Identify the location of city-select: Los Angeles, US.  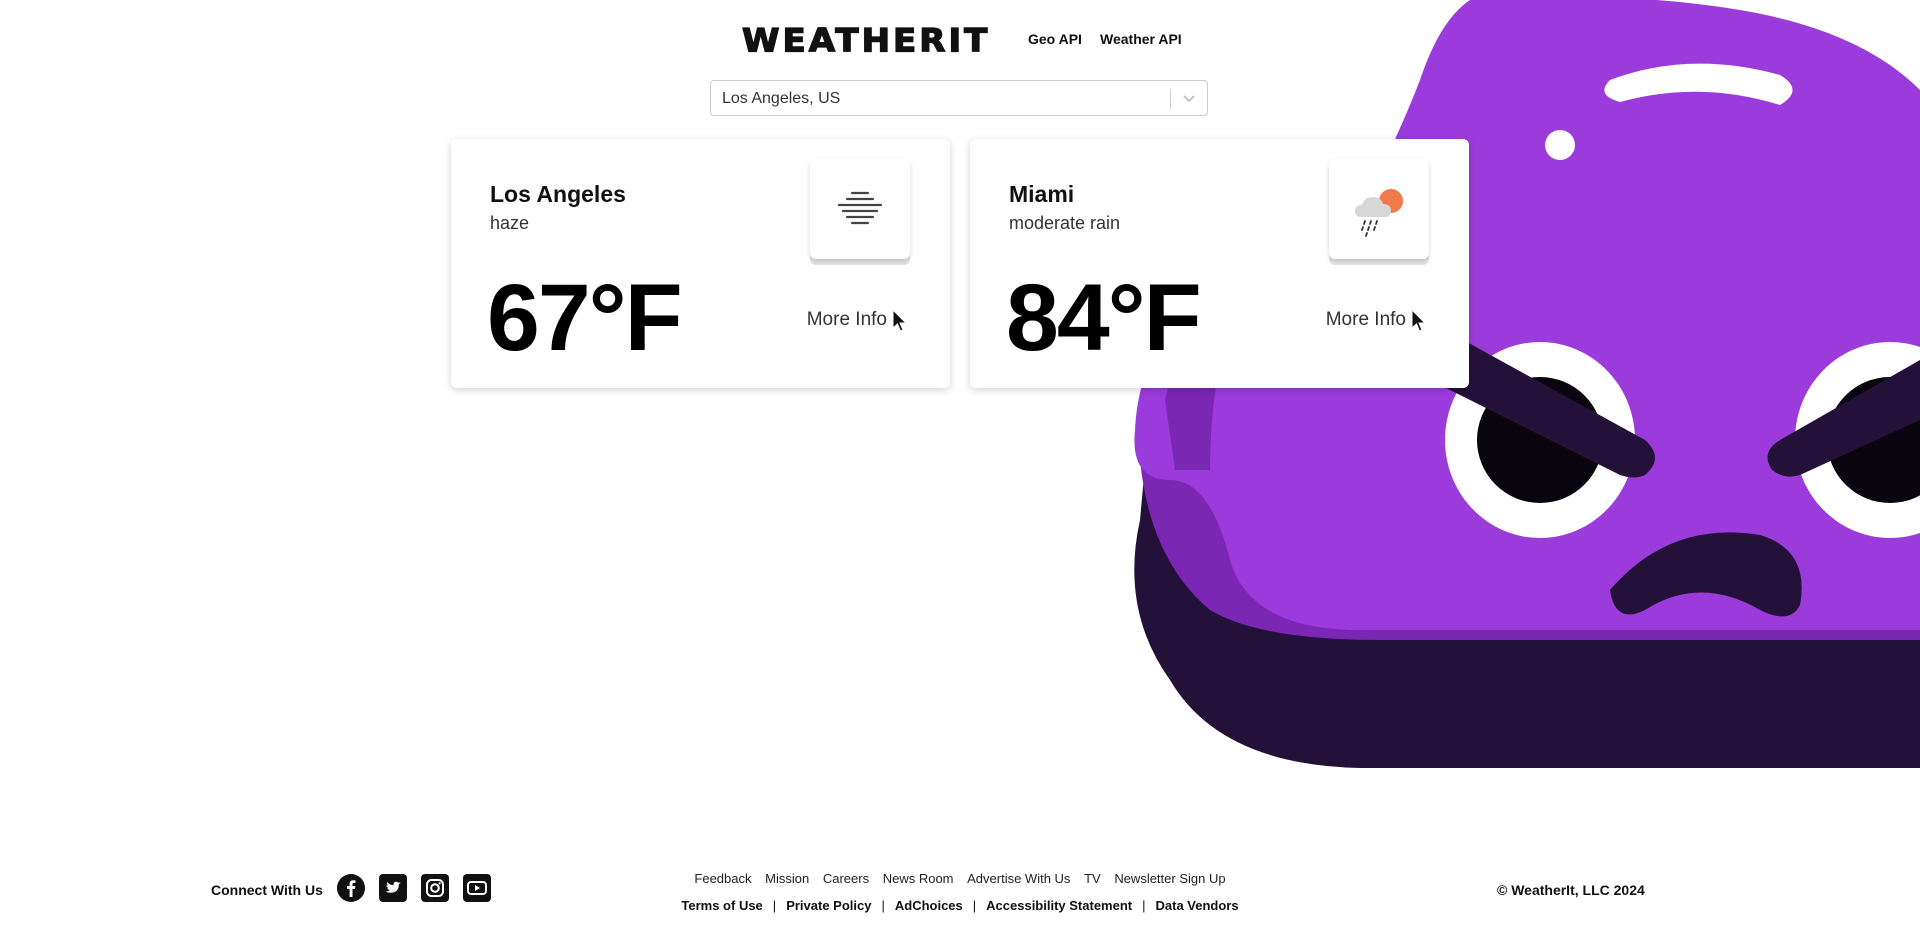
(959, 98).